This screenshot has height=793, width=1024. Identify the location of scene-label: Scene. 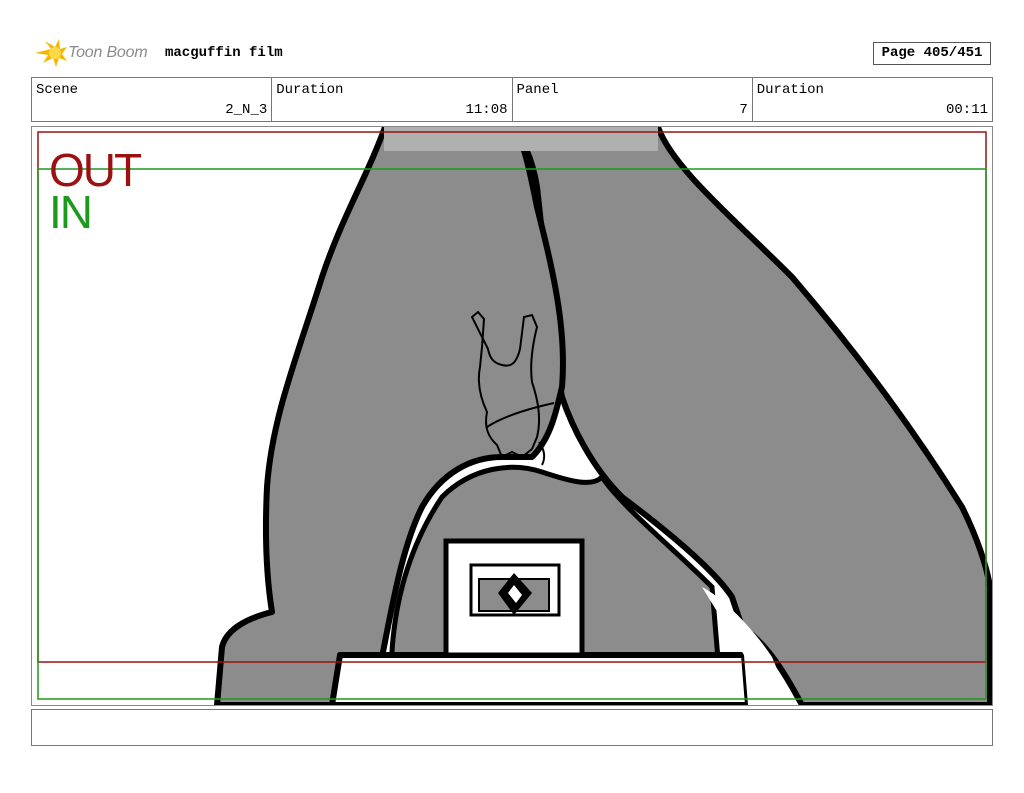
(57, 90).